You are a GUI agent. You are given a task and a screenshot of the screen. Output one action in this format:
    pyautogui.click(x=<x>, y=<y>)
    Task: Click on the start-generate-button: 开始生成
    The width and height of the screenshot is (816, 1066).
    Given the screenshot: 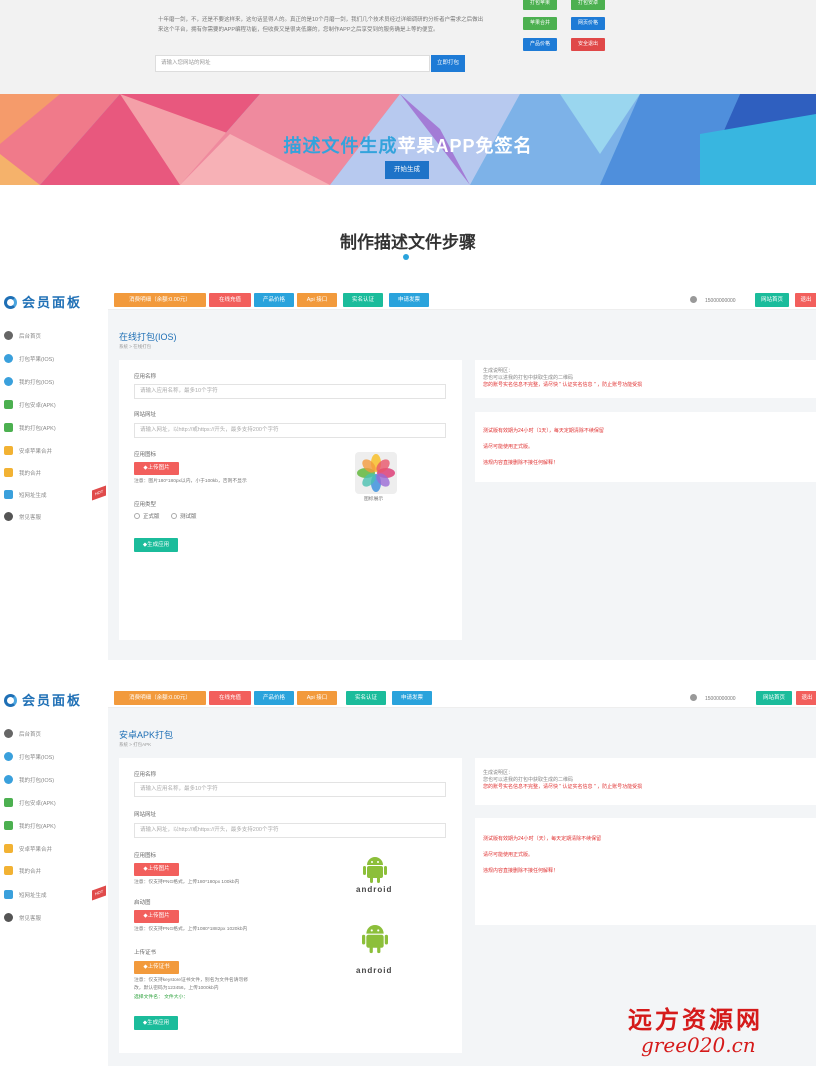 What is the action you would take?
    pyautogui.click(x=407, y=170)
    